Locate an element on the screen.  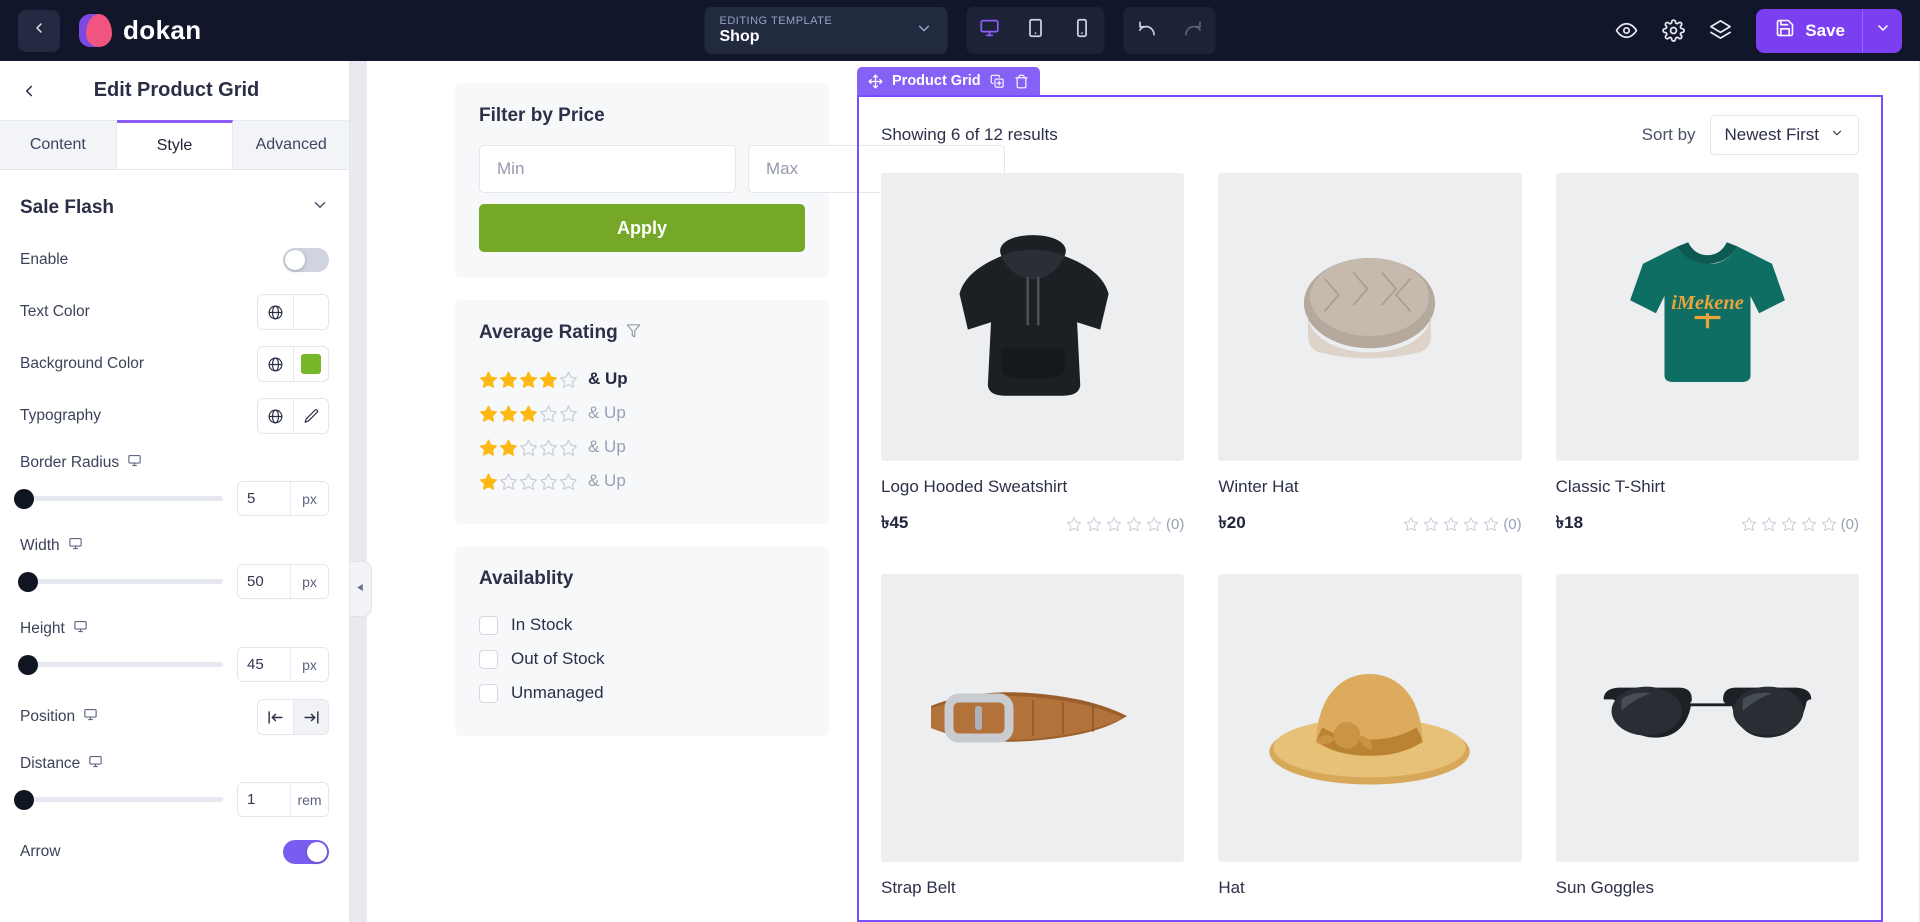
device-preview-group is located at coordinates (1035, 30).